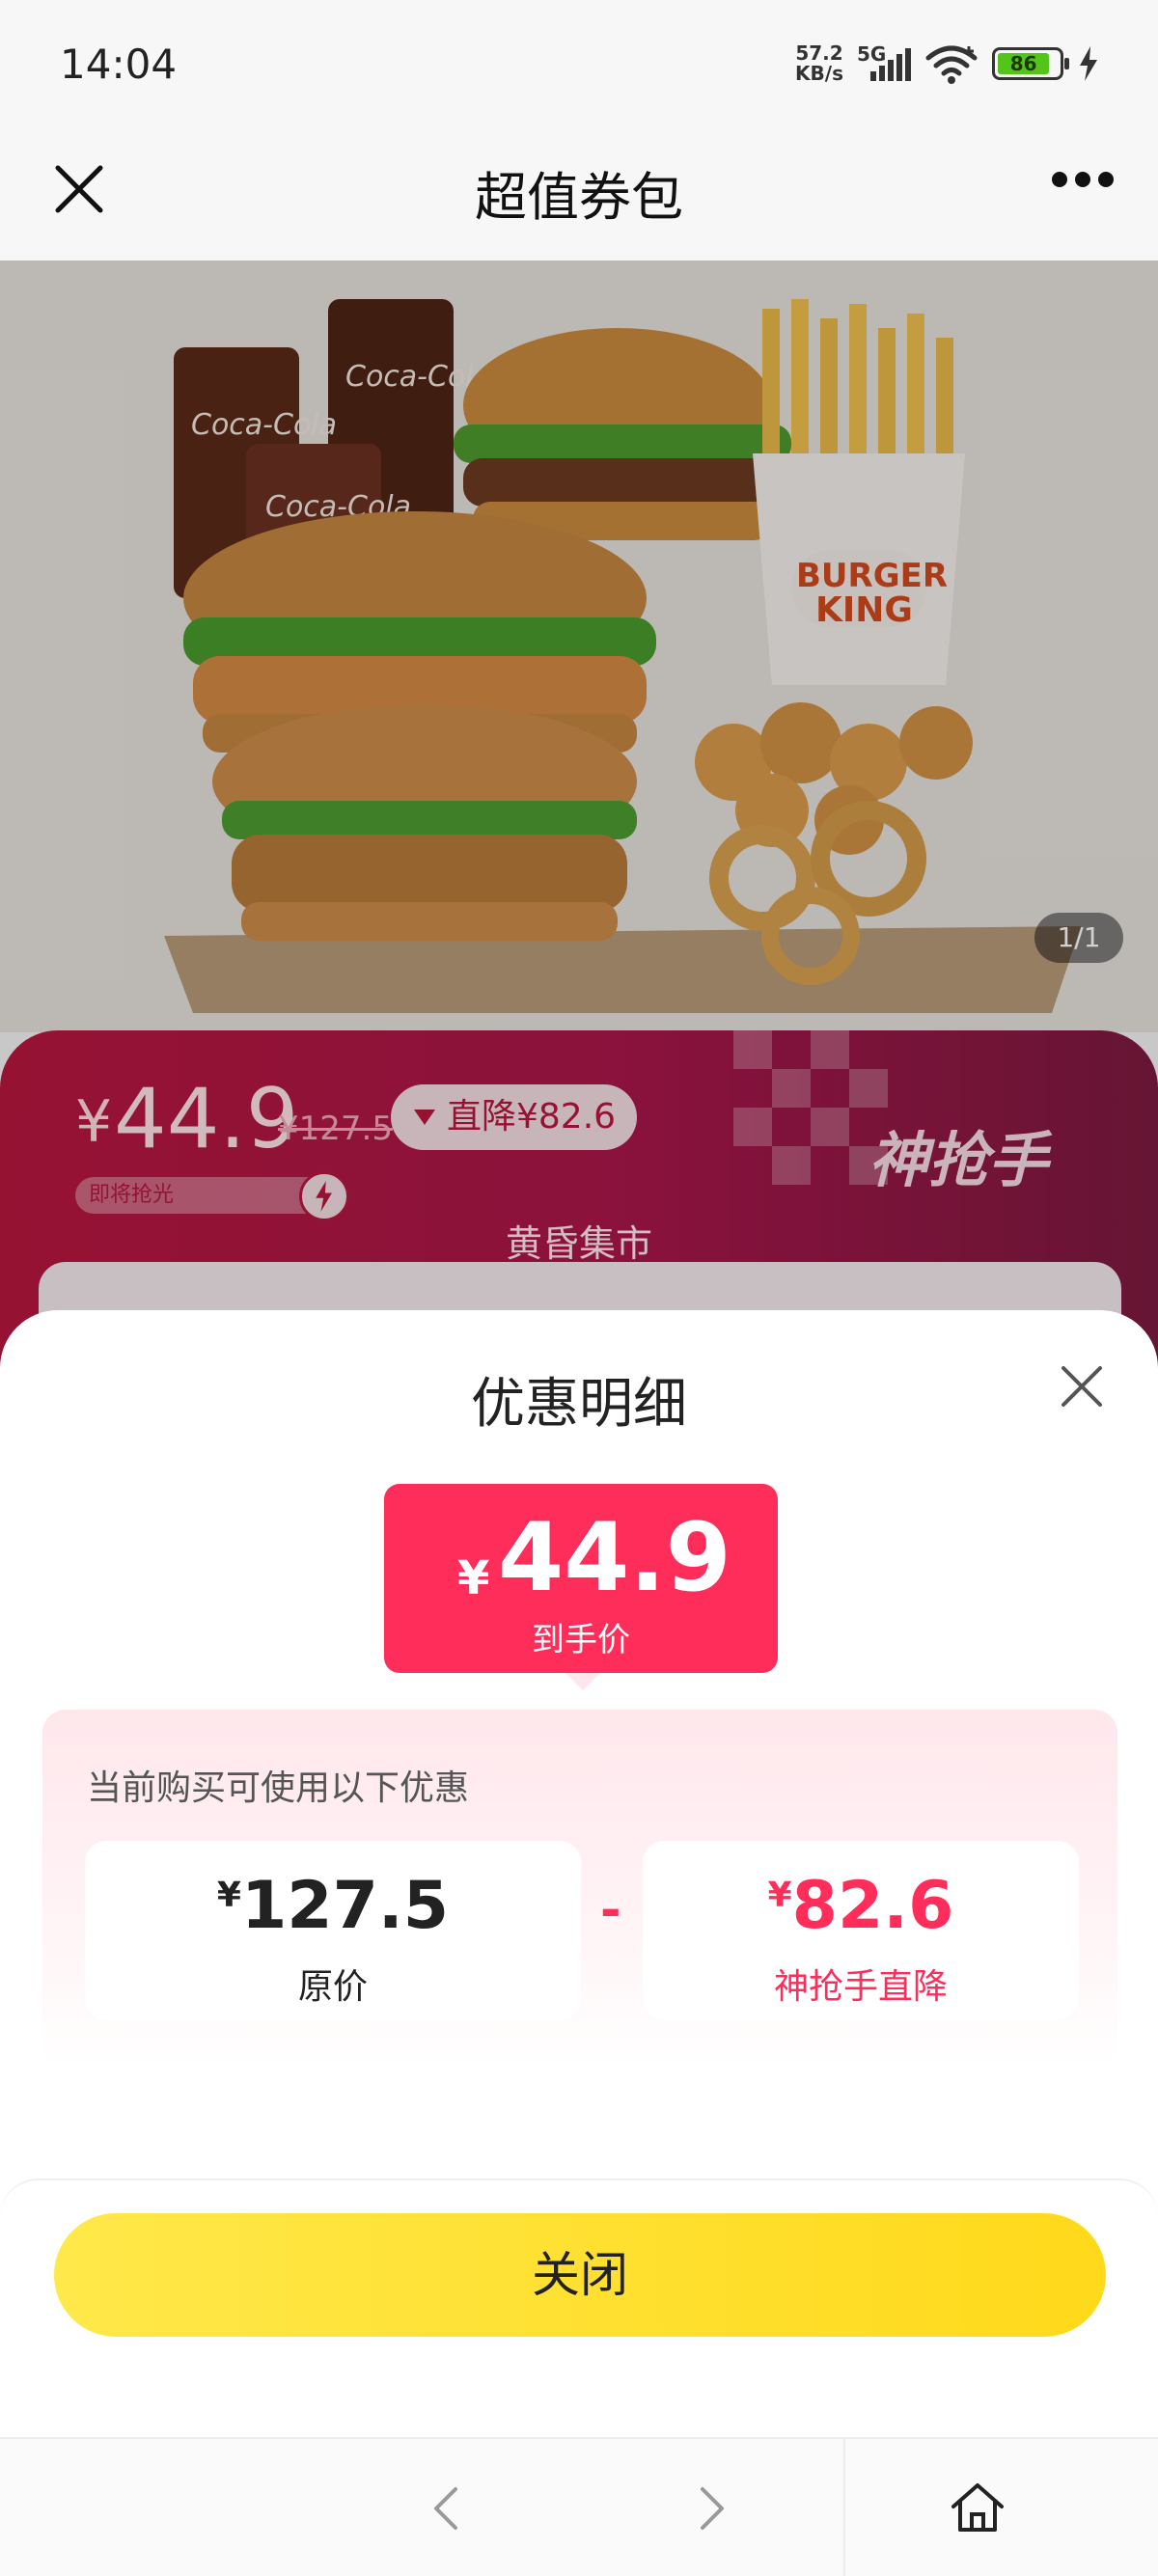  What do you see at coordinates (779, 1896) in the screenshot?
I see `saving-currency: ¥` at bounding box center [779, 1896].